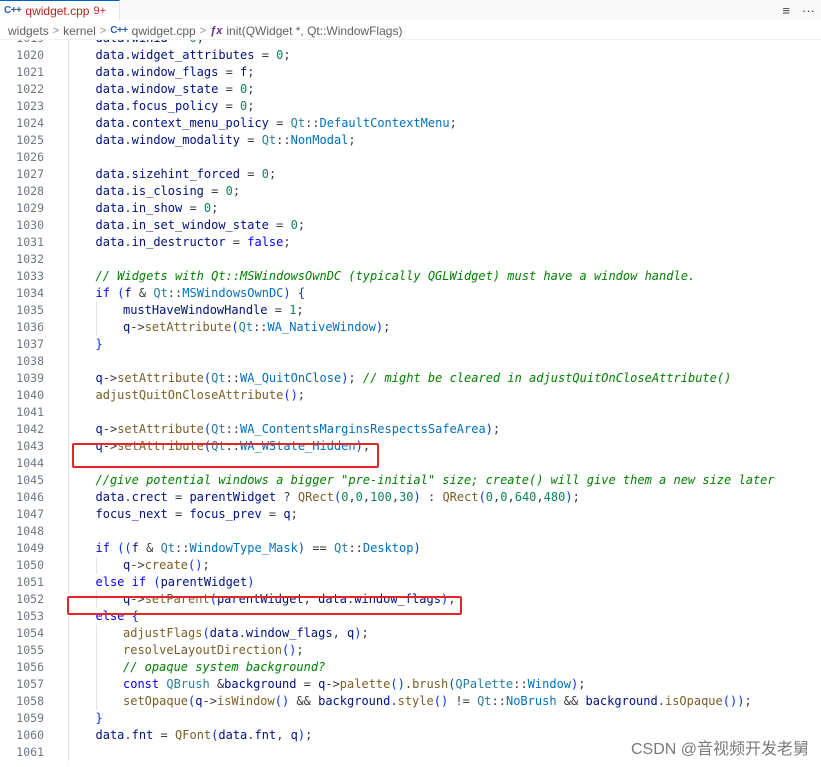 Image resolution: width=821 pixels, height=767 pixels. What do you see at coordinates (229, 191) in the screenshot?
I see `code-token: 0` at bounding box center [229, 191].